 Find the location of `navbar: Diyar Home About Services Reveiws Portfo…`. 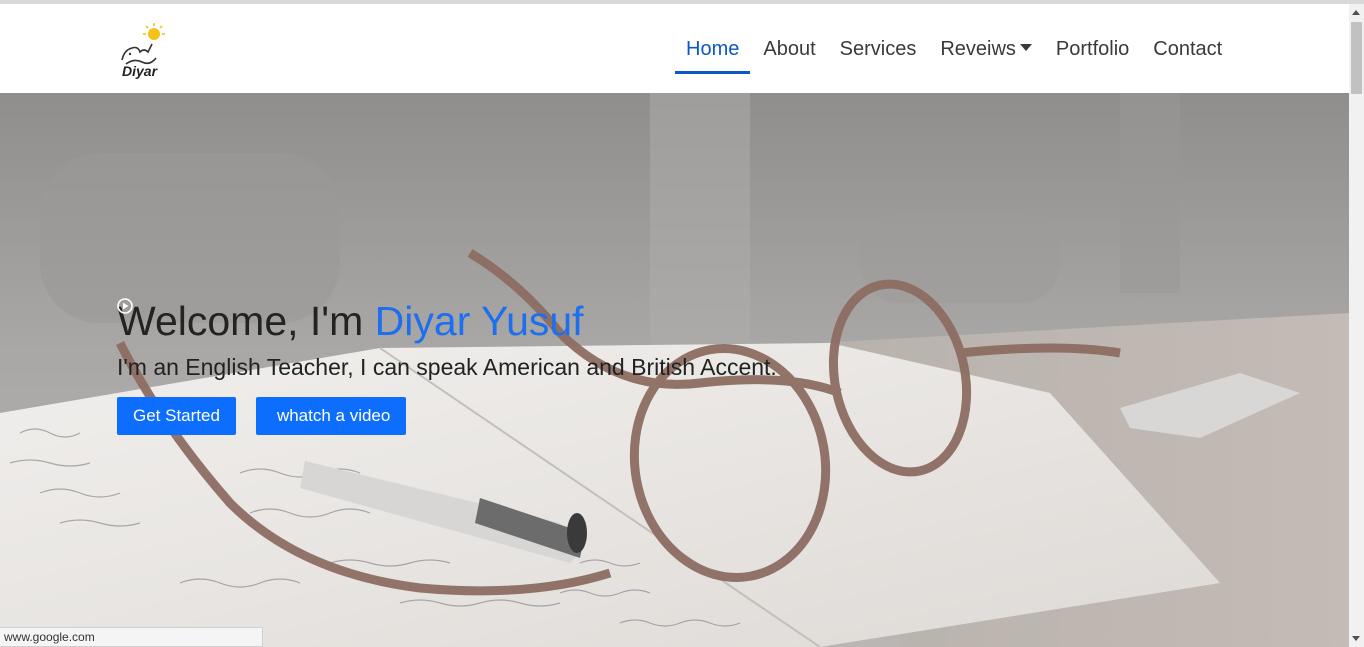

navbar: Diyar Home About Services Reveiws Portfo… is located at coordinates (674, 48).